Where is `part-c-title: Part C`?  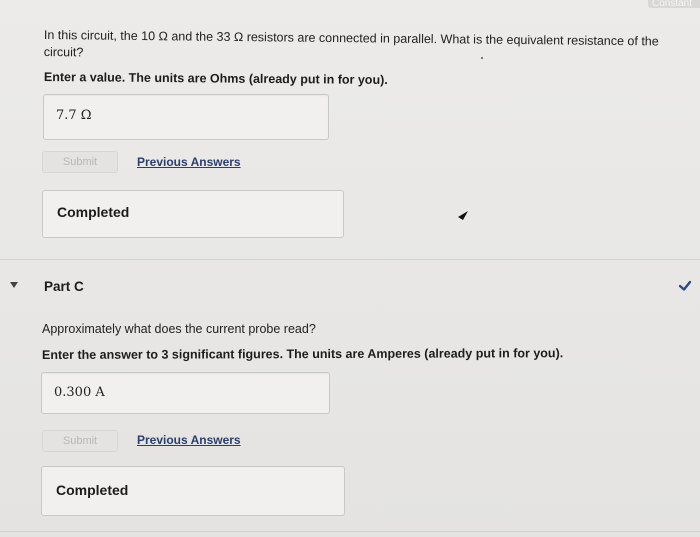
part-c-title: Part C is located at coordinates (64, 286).